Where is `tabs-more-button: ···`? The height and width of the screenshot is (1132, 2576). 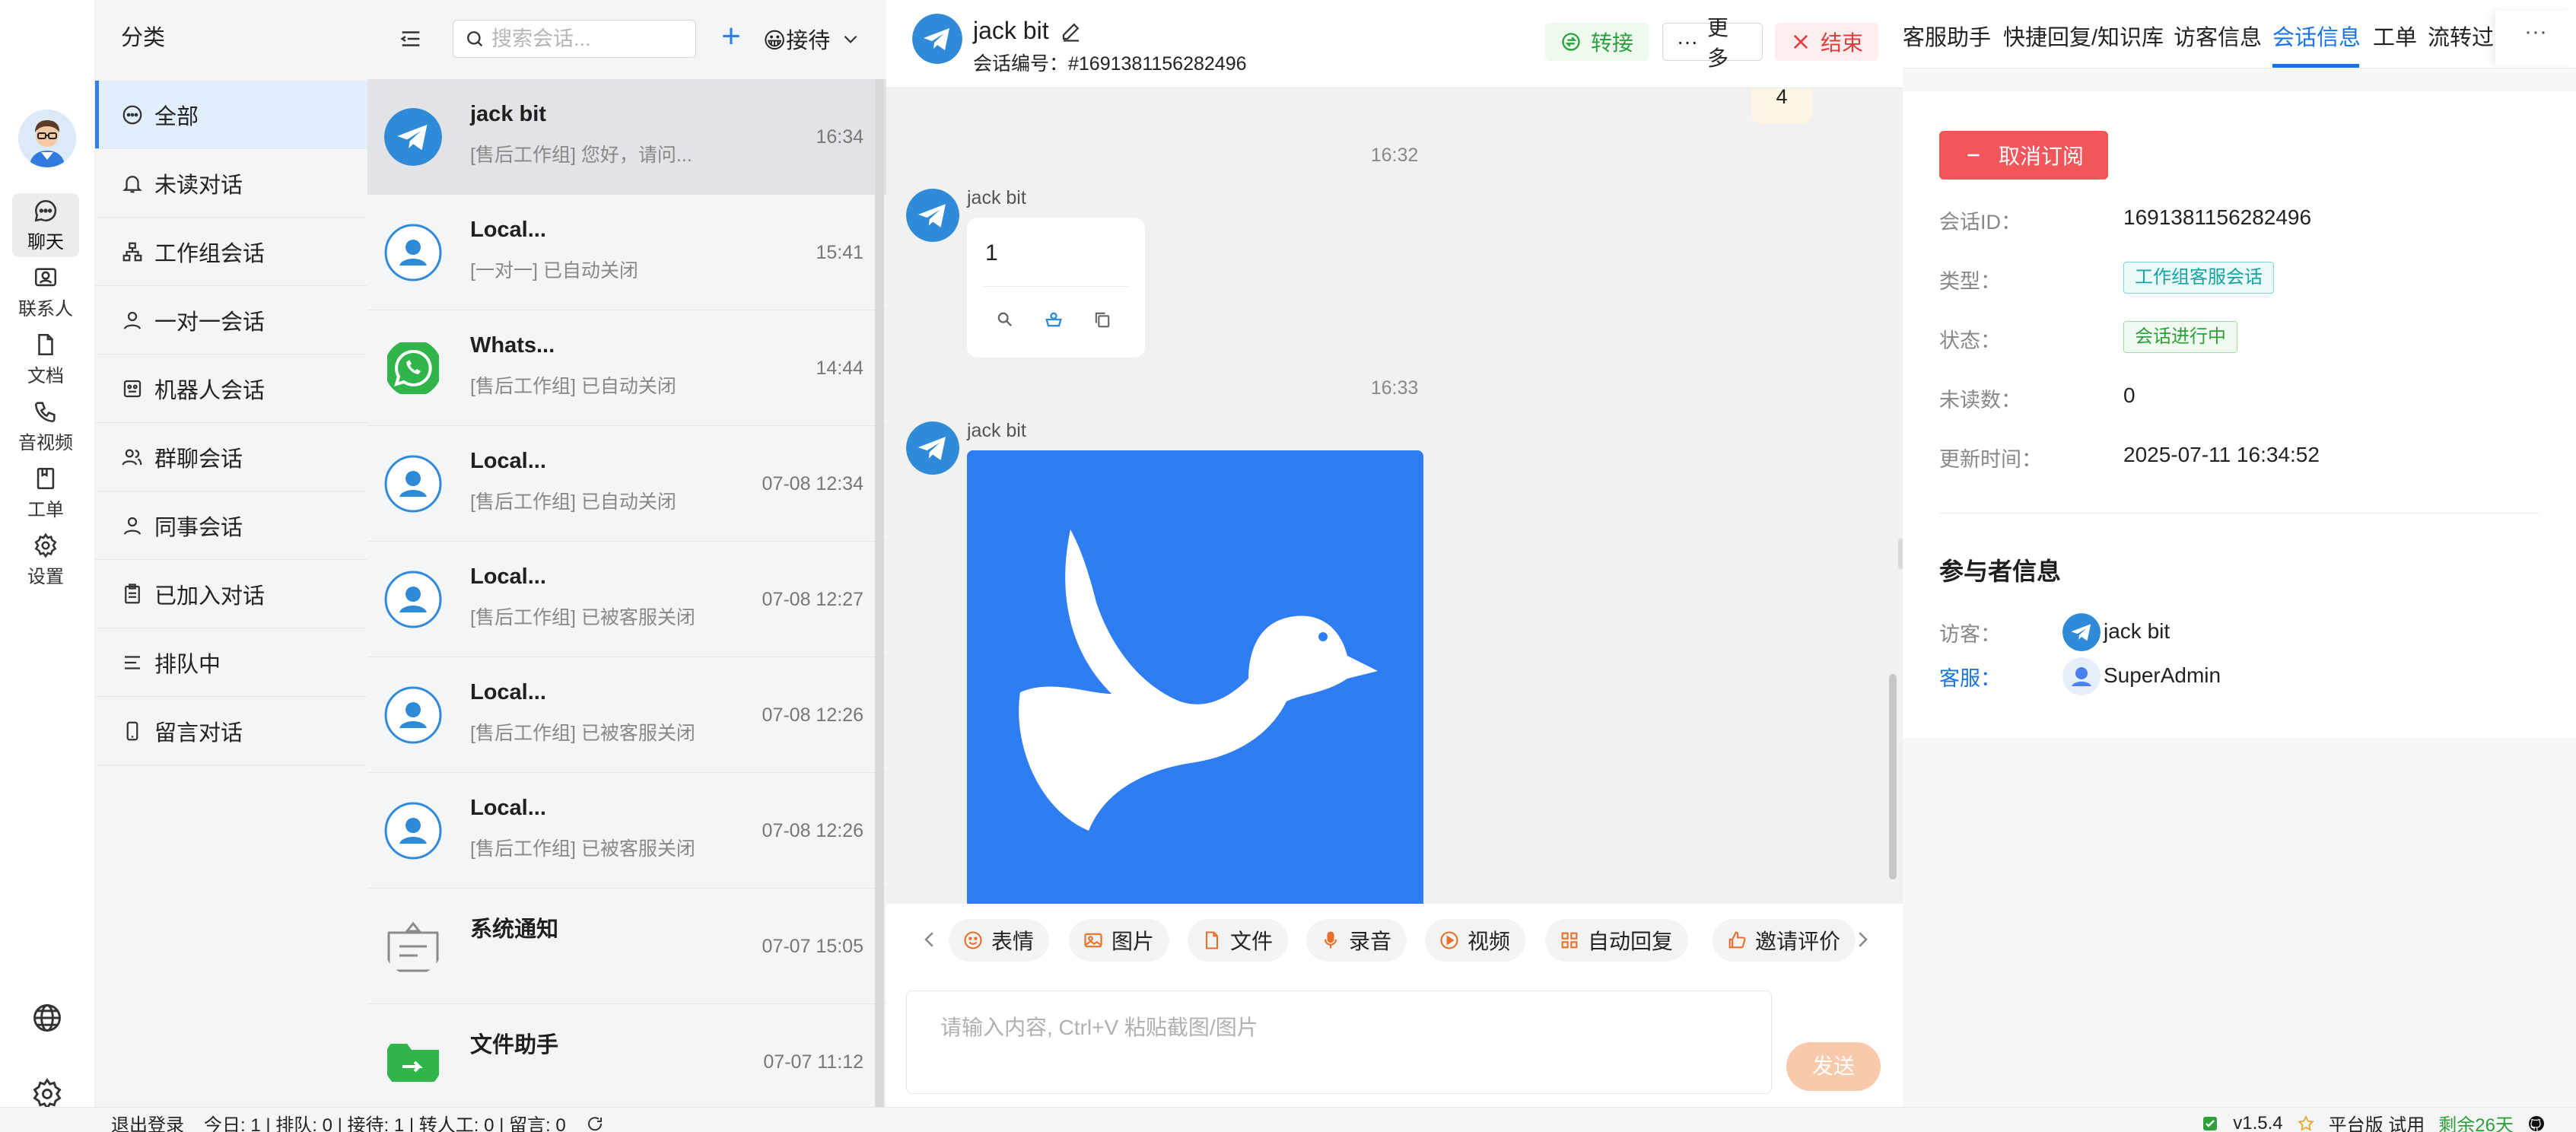 tabs-more-button: ··· is located at coordinates (2535, 38).